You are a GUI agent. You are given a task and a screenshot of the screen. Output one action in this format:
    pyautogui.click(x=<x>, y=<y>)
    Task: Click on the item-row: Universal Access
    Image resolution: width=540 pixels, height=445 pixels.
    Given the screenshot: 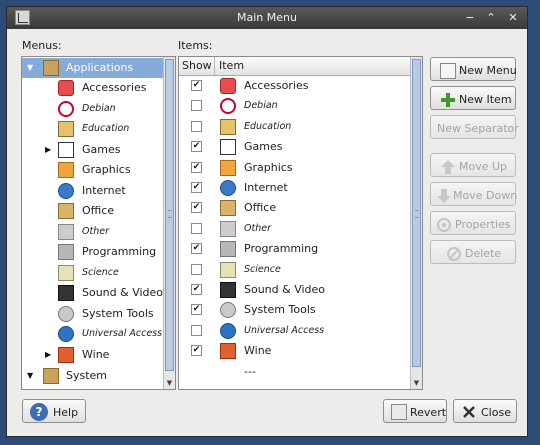 What is the action you would take?
    pyautogui.click(x=295, y=331)
    